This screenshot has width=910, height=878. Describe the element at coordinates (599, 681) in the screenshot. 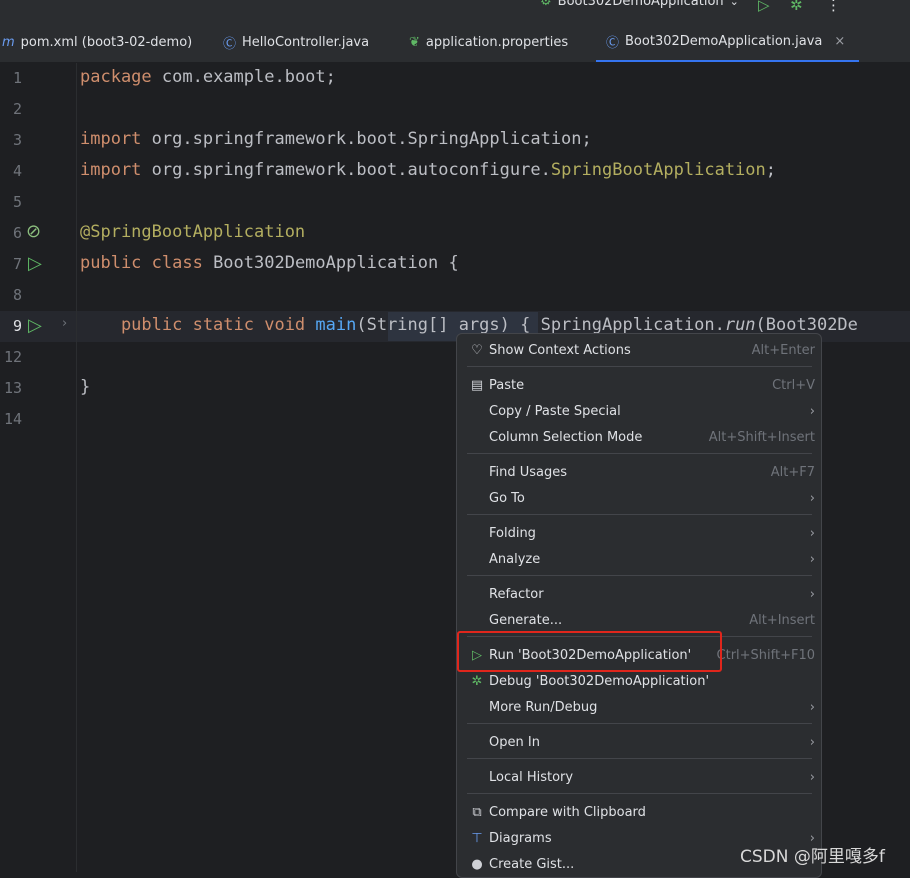

I see `menu-item-label: Debug 'Boot302DemoApplication'` at that location.